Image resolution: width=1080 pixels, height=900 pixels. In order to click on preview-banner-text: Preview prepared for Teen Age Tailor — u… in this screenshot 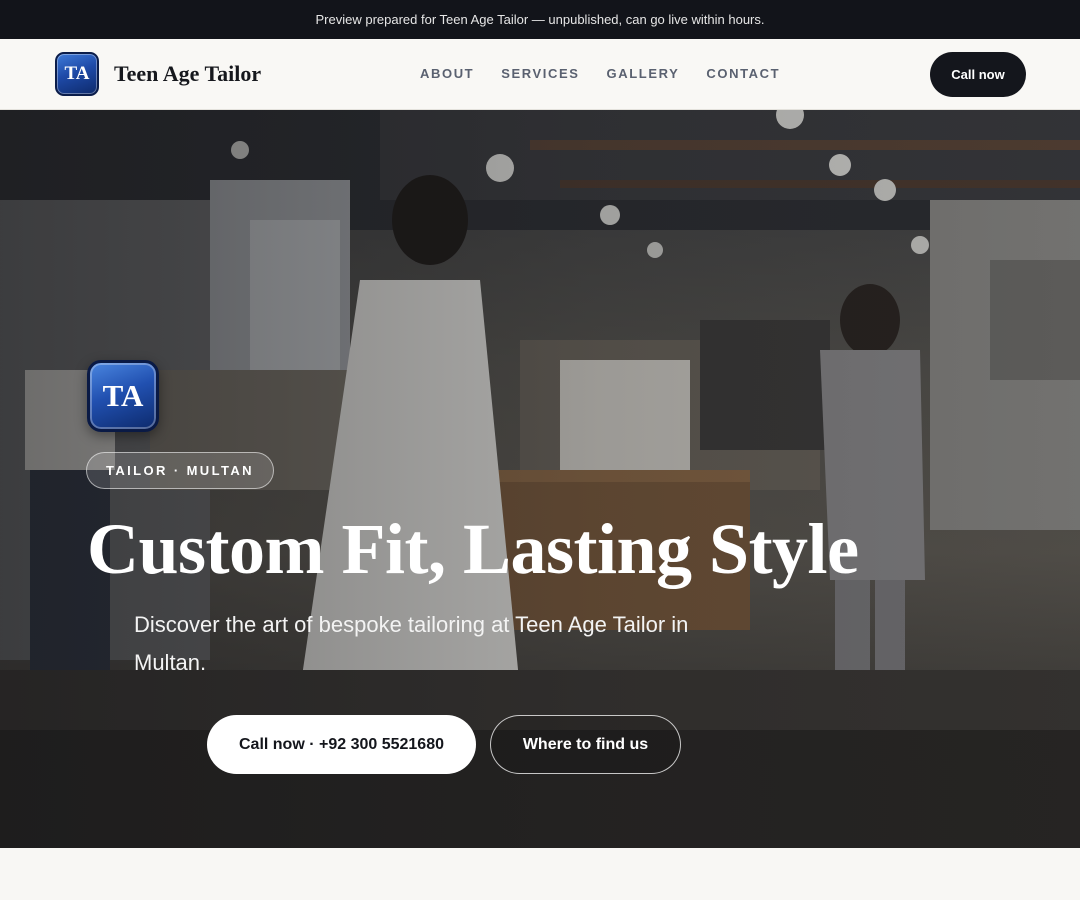, I will do `click(540, 19)`.